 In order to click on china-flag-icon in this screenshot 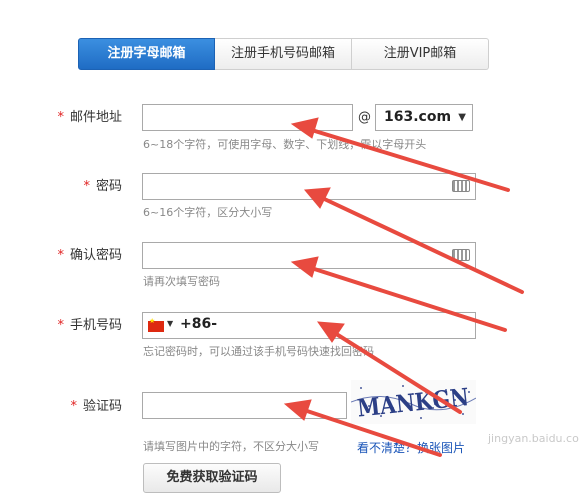, I will do `click(156, 324)`.